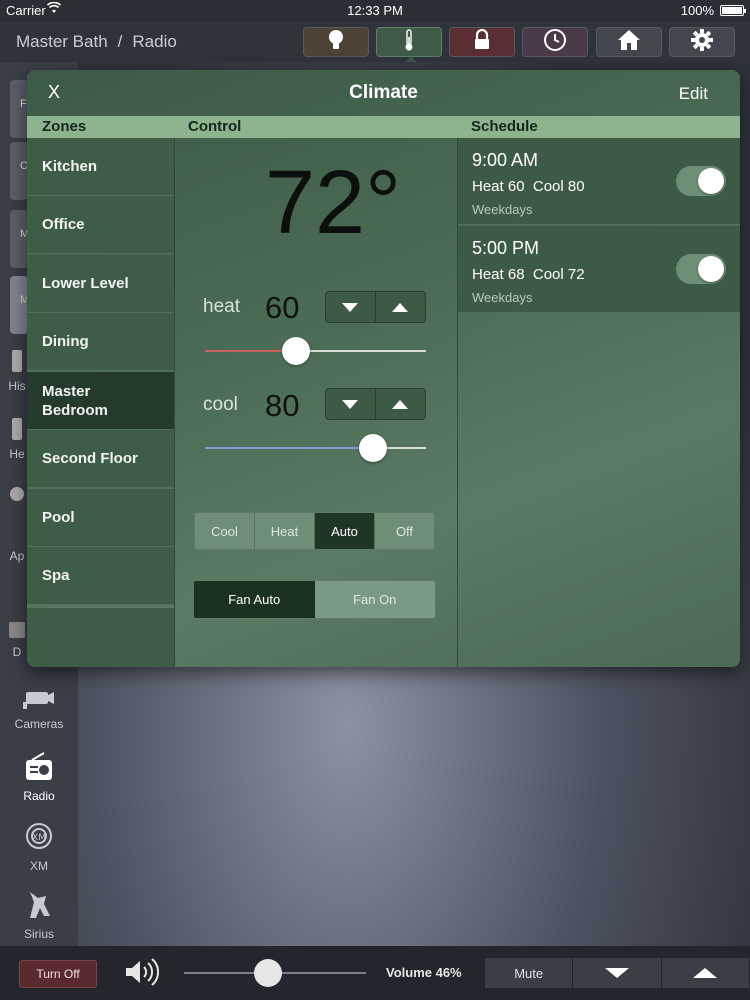 The width and height of the screenshot is (750, 1000). I want to click on rail-tile-4: M, so click(19, 305).